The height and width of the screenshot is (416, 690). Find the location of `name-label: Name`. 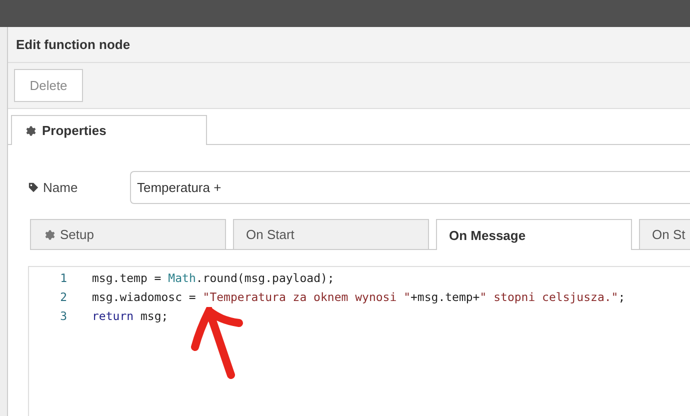

name-label: Name is located at coordinates (60, 187).